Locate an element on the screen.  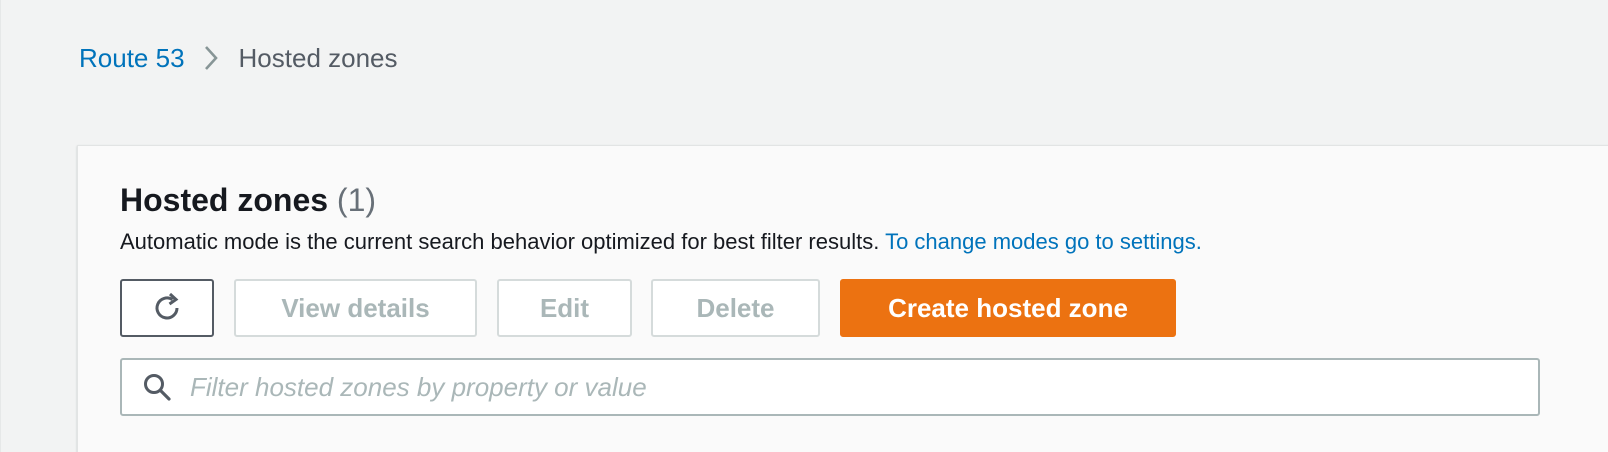
breadcrumb-route53-link: Route 53 is located at coordinates (132, 58).